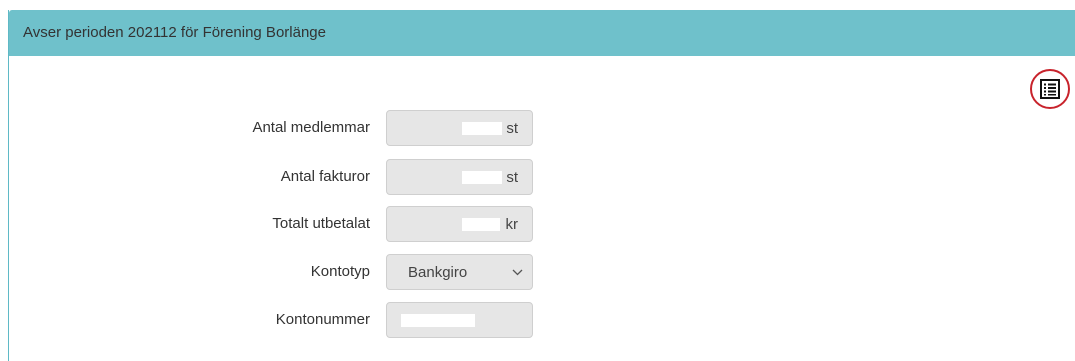  What do you see at coordinates (512, 224) in the screenshot?
I see `paid-total-unit: kr` at bounding box center [512, 224].